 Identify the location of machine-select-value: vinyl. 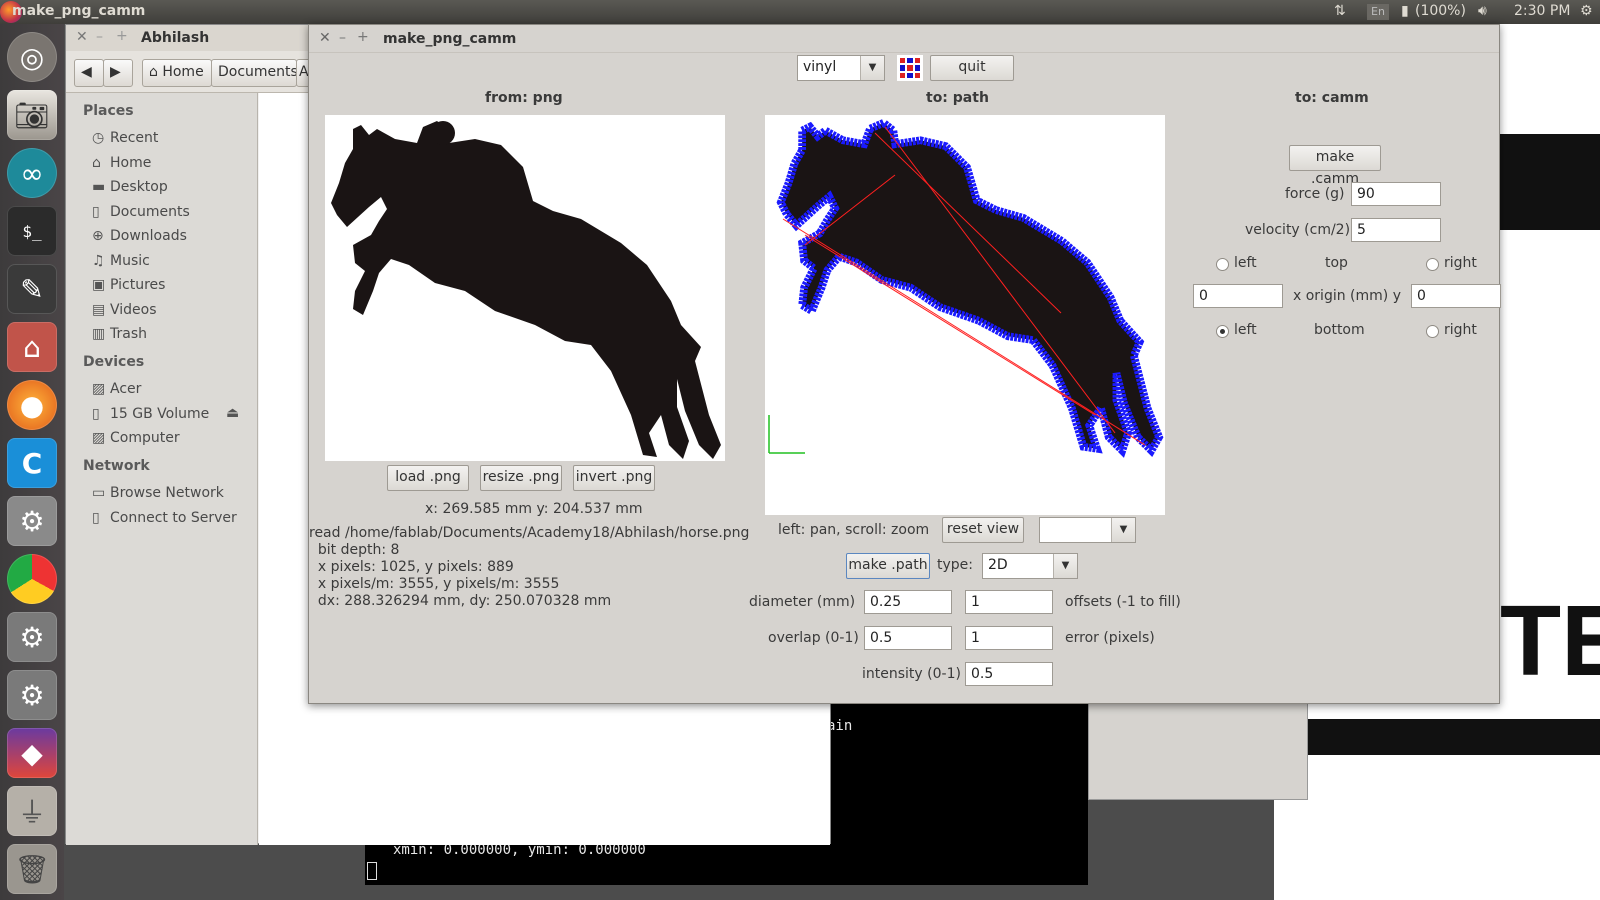
(820, 67).